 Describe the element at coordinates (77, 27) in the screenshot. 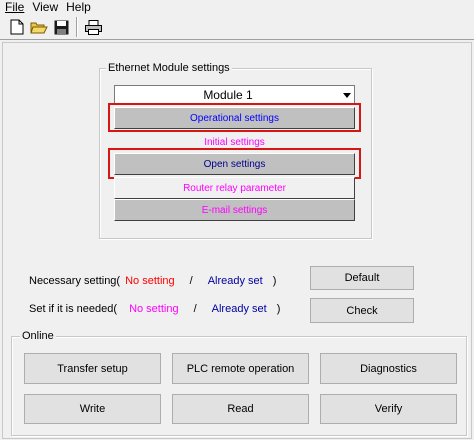

I see `toolbar-separator` at that location.